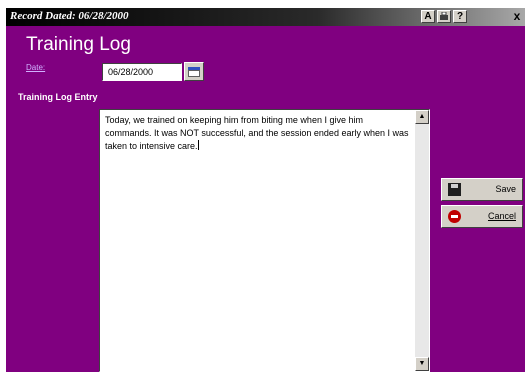 This screenshot has height=377, width=525. What do you see at coordinates (444, 16) in the screenshot?
I see `print-icon` at bounding box center [444, 16].